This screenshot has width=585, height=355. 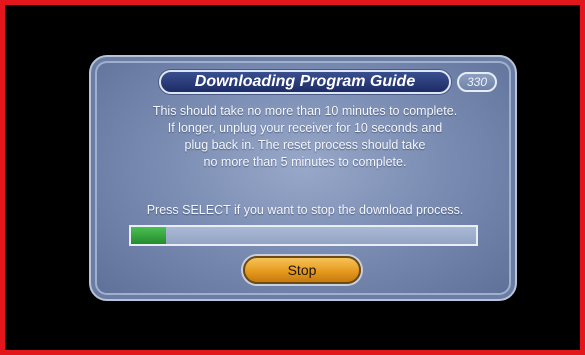 I want to click on download-progress-fill, so click(x=148, y=235).